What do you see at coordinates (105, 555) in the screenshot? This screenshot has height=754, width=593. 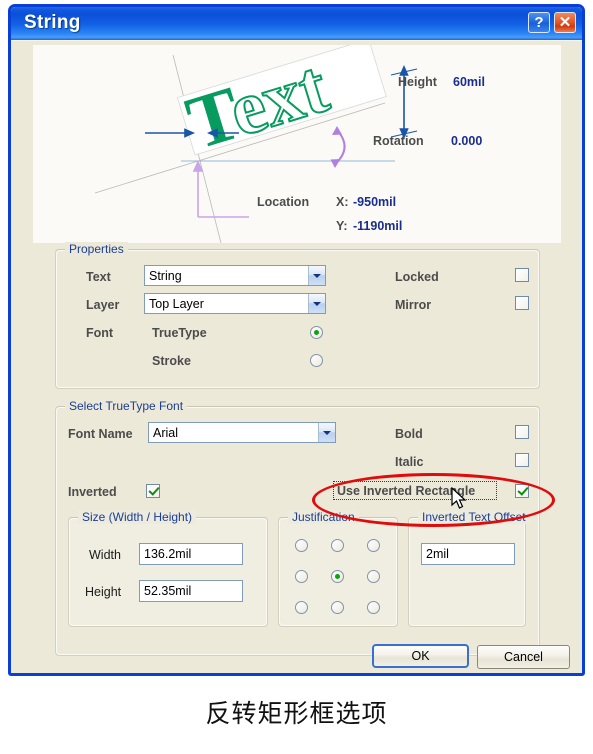 I see `size-width-label: Width` at bounding box center [105, 555].